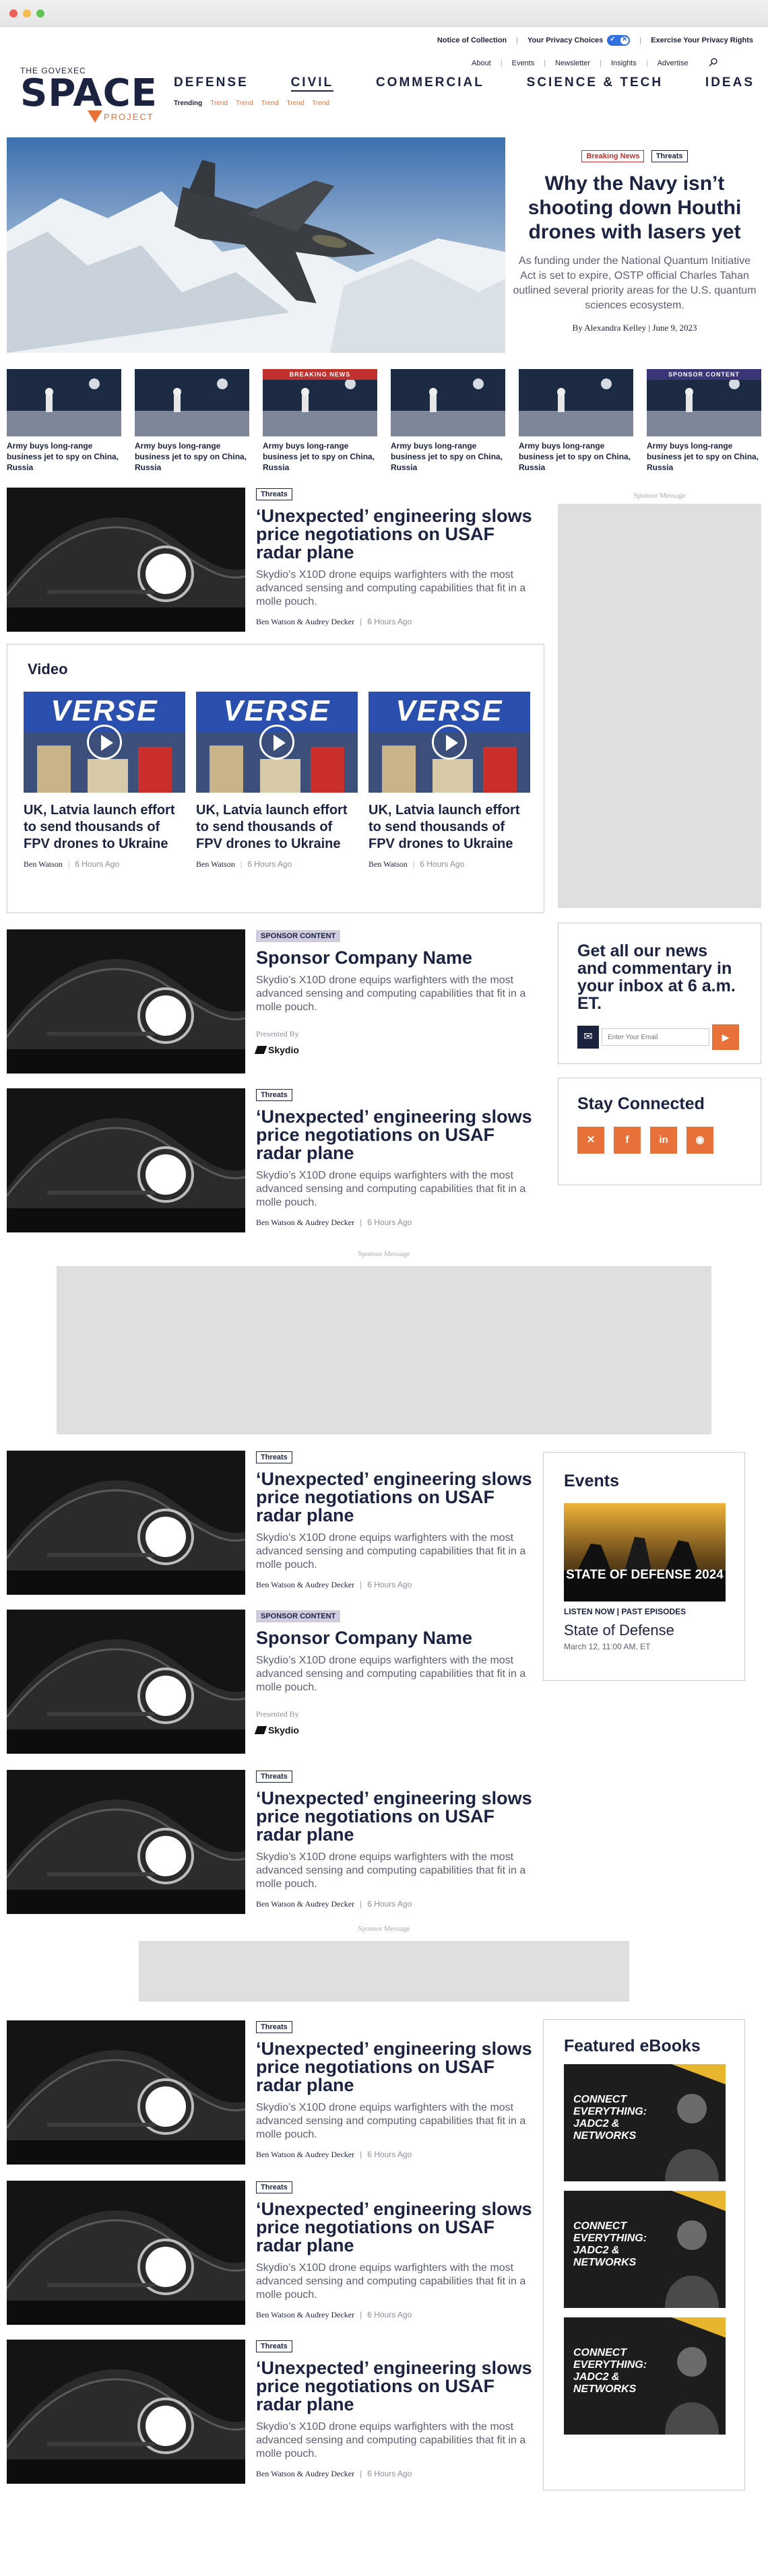  I want to click on exercise-rights-link: Exercise Your Privacy Rights, so click(702, 40).